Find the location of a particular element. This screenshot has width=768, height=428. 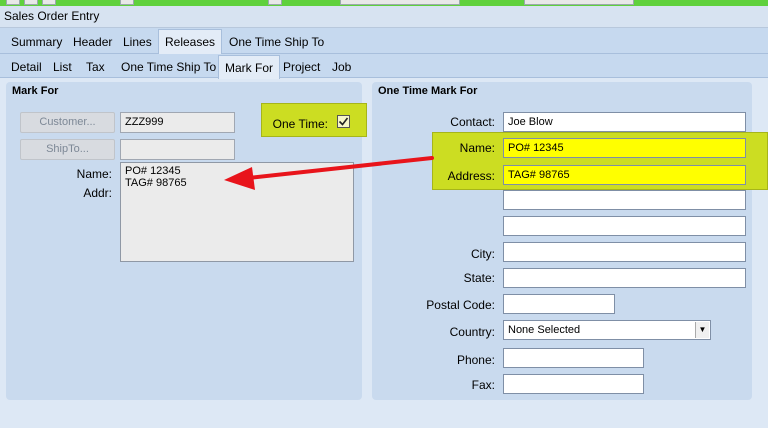

shipto-field is located at coordinates (177, 149).